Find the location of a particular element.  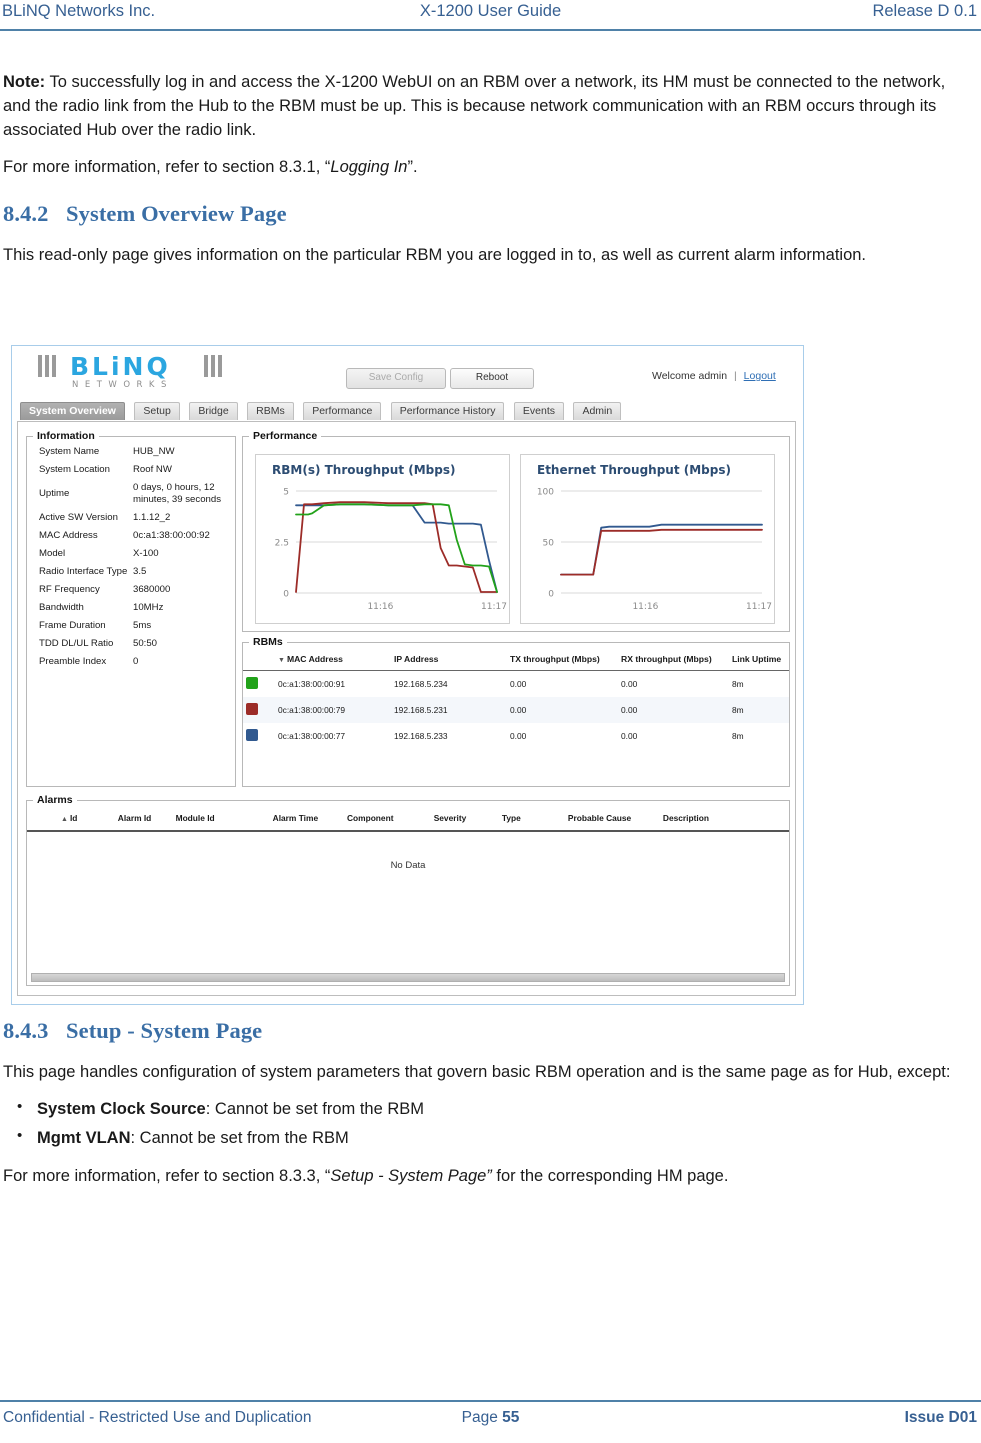

section-heading-842: 8.4.2 System Overview Page is located at coordinates (483, 214).